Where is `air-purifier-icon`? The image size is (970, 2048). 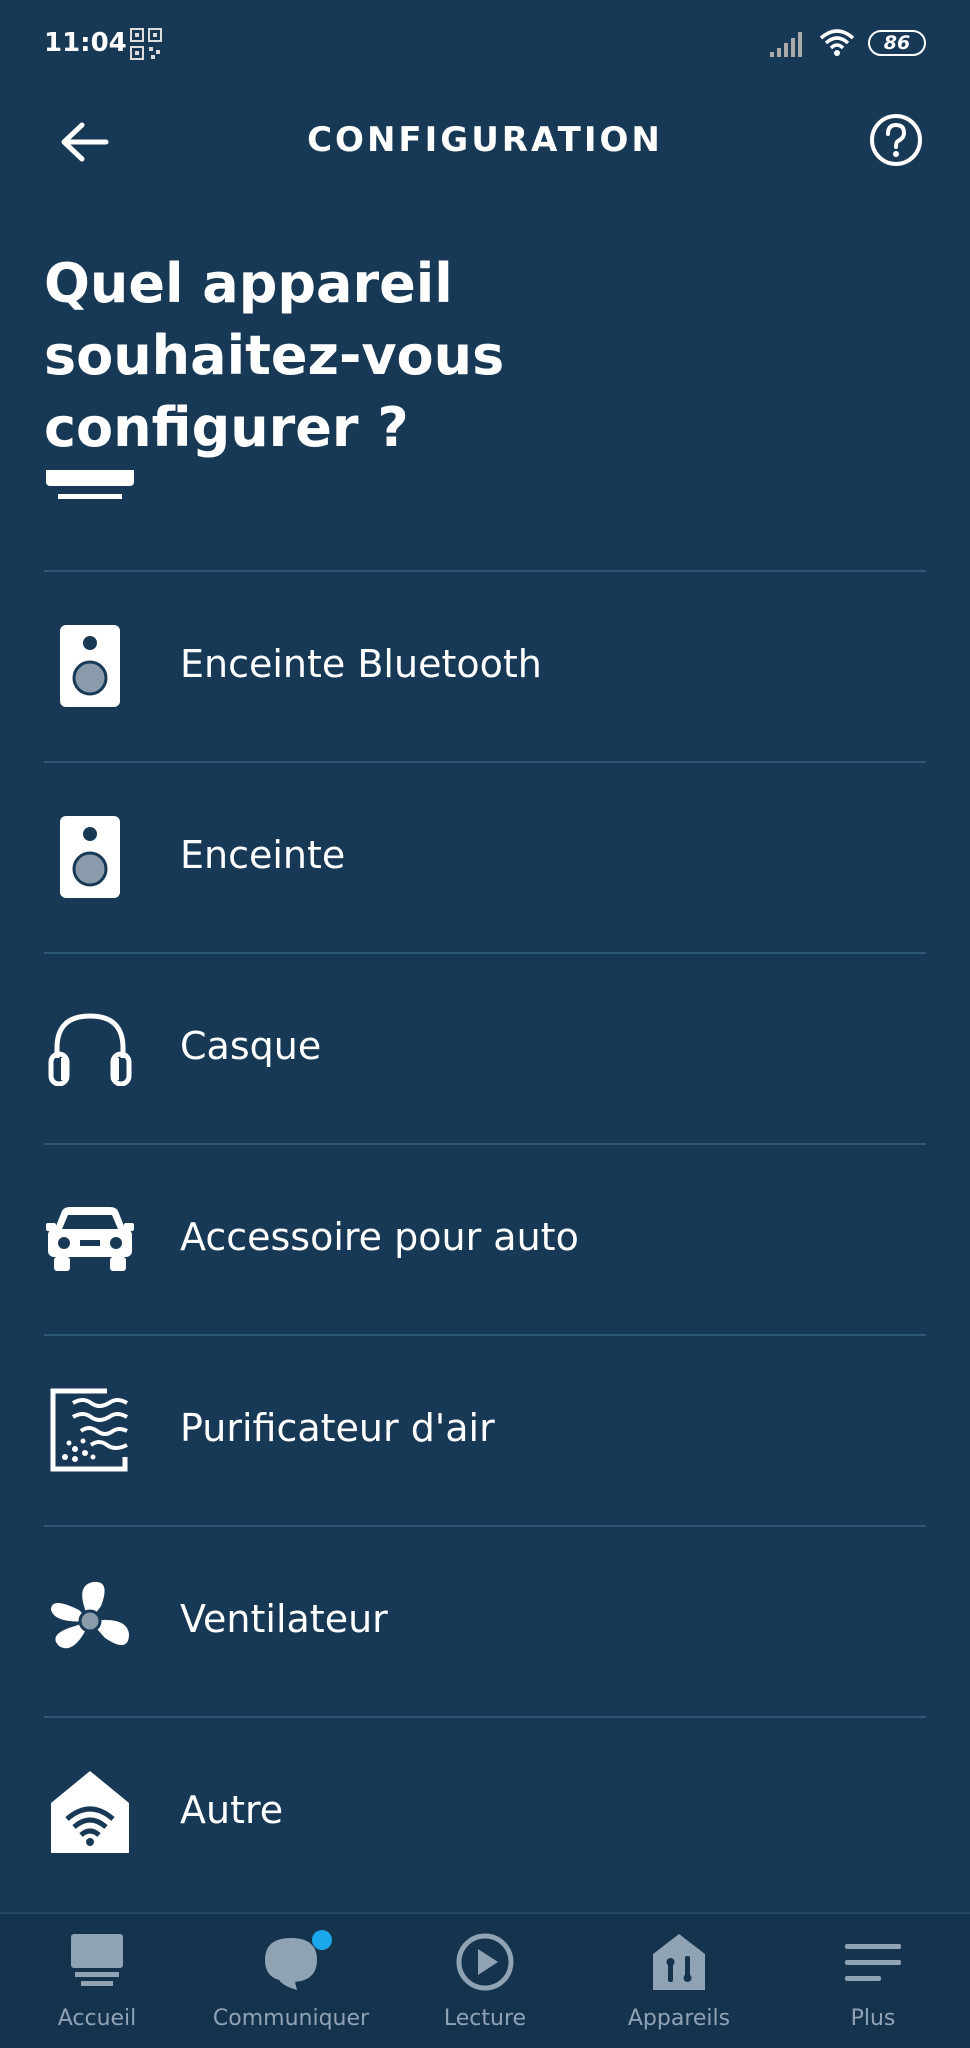
air-purifier-icon is located at coordinates (90, 1430).